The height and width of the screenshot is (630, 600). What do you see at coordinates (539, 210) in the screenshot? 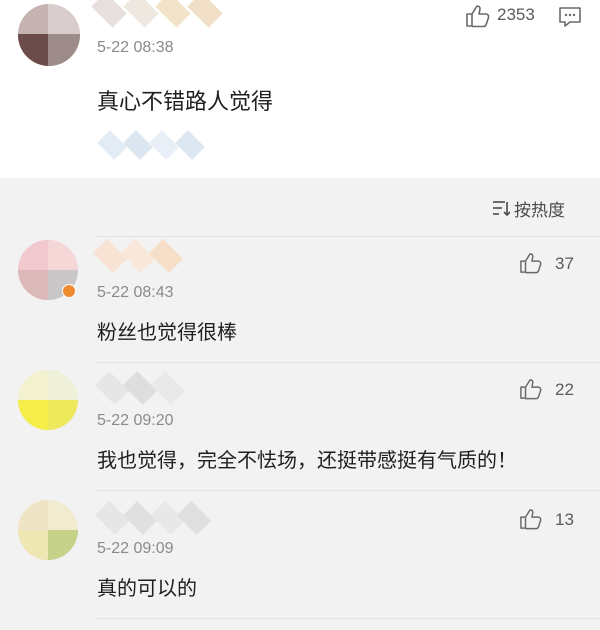
I see `sort-label: 按热度` at bounding box center [539, 210].